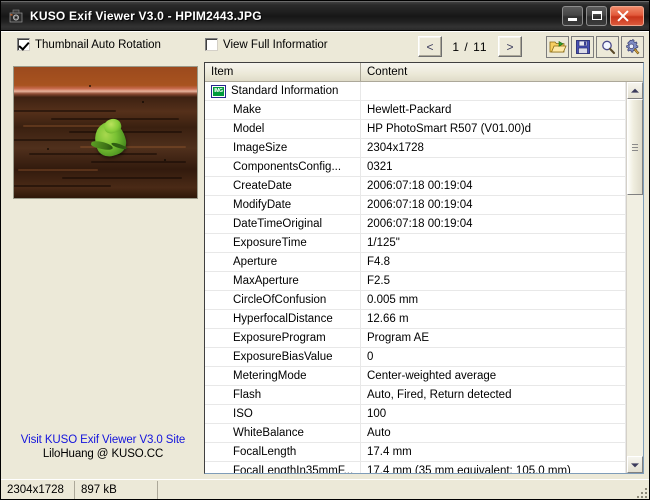 The height and width of the screenshot is (500, 650). What do you see at coordinates (635, 90) in the screenshot?
I see `scroll-up-button` at bounding box center [635, 90].